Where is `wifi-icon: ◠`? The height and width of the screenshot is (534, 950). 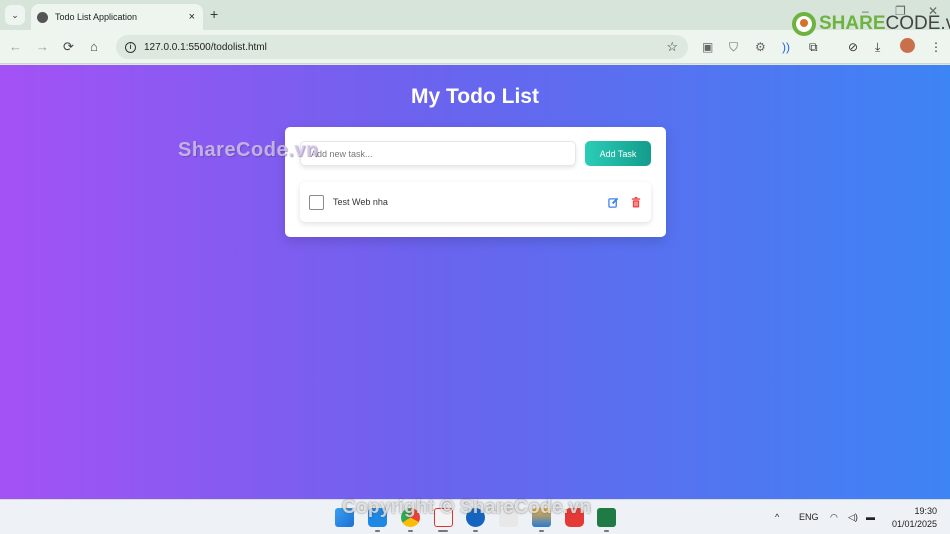
wifi-icon: ◠ is located at coordinates (834, 517).